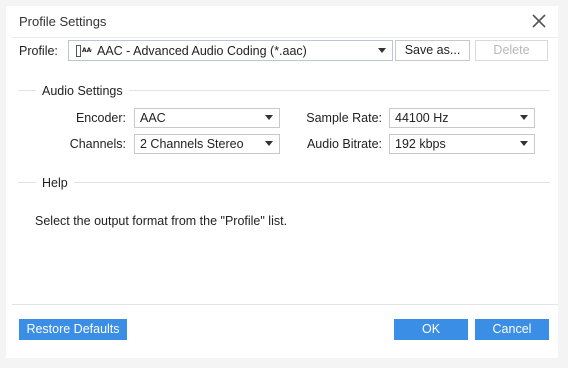  Describe the element at coordinates (202, 51) in the screenshot. I see `profile-value: AAC - Advanced Audio Coding (*.aac)` at that location.